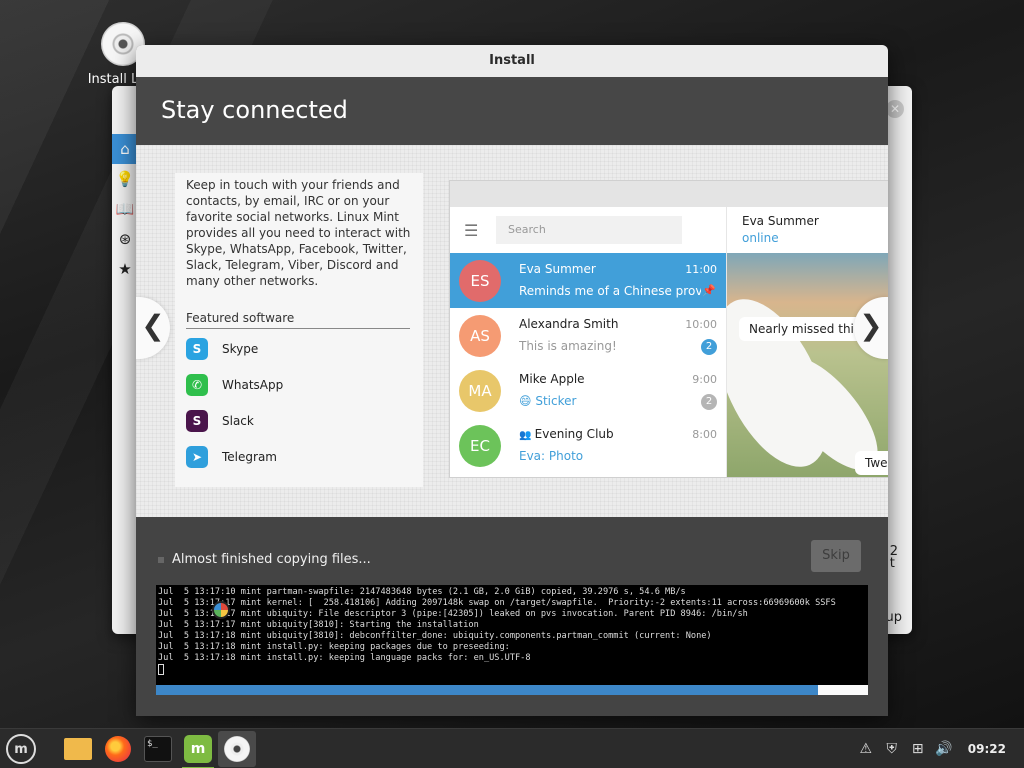  Describe the element at coordinates (709, 290) in the screenshot. I see `pin-icon: 📌` at that location.